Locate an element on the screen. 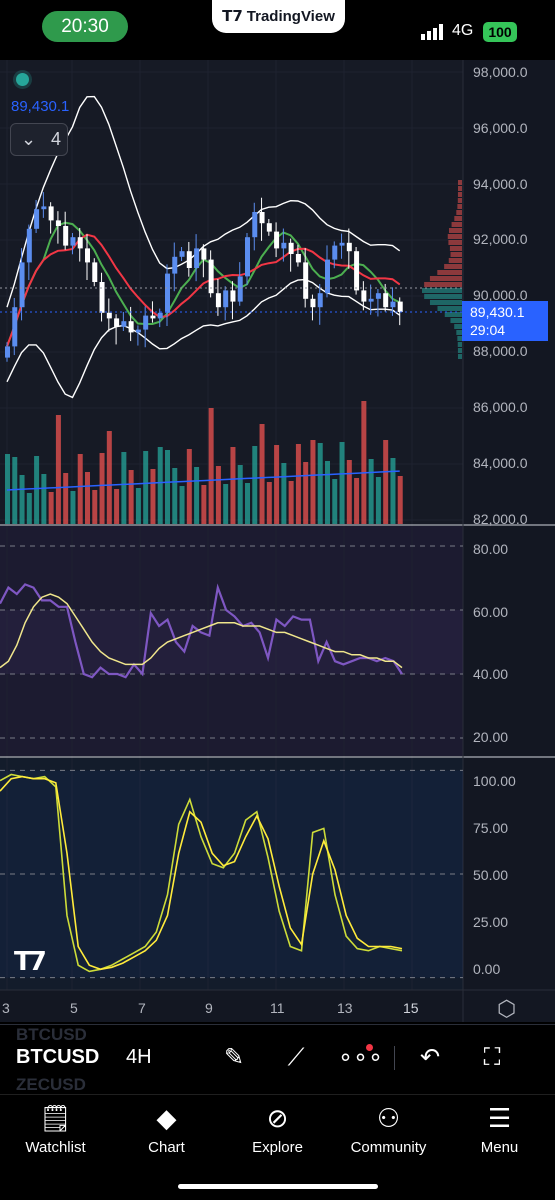  community-icon: ⚇ is located at coordinates (388, 1118).